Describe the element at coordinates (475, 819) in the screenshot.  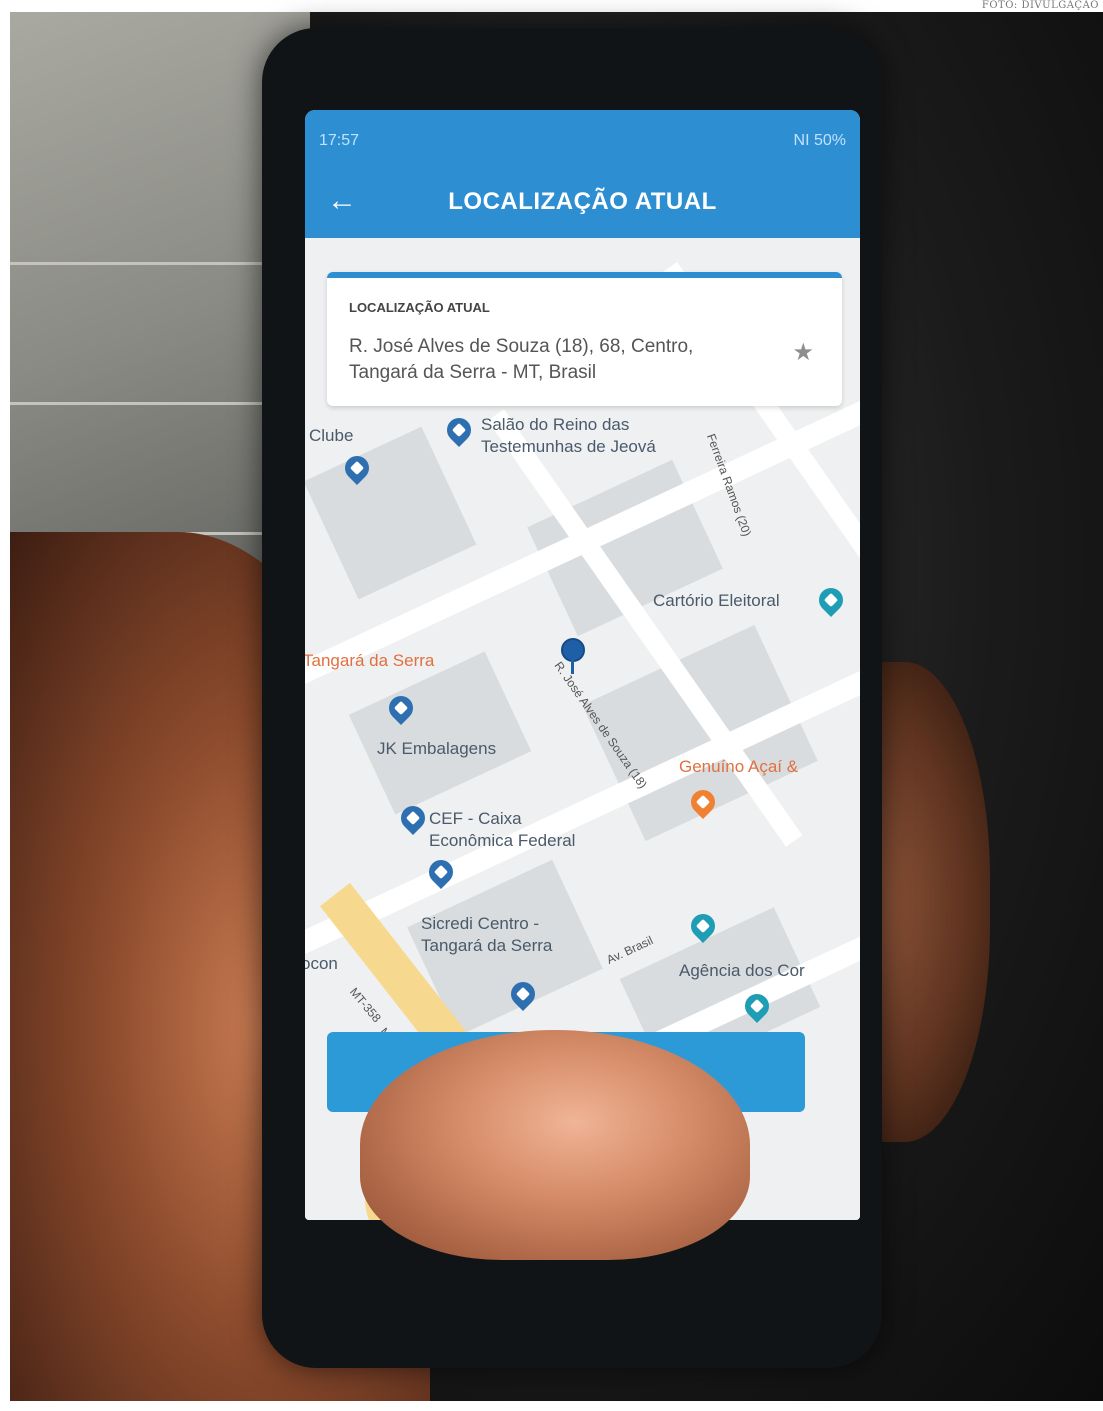
I see `poi-label: CEF - Caixa` at that location.